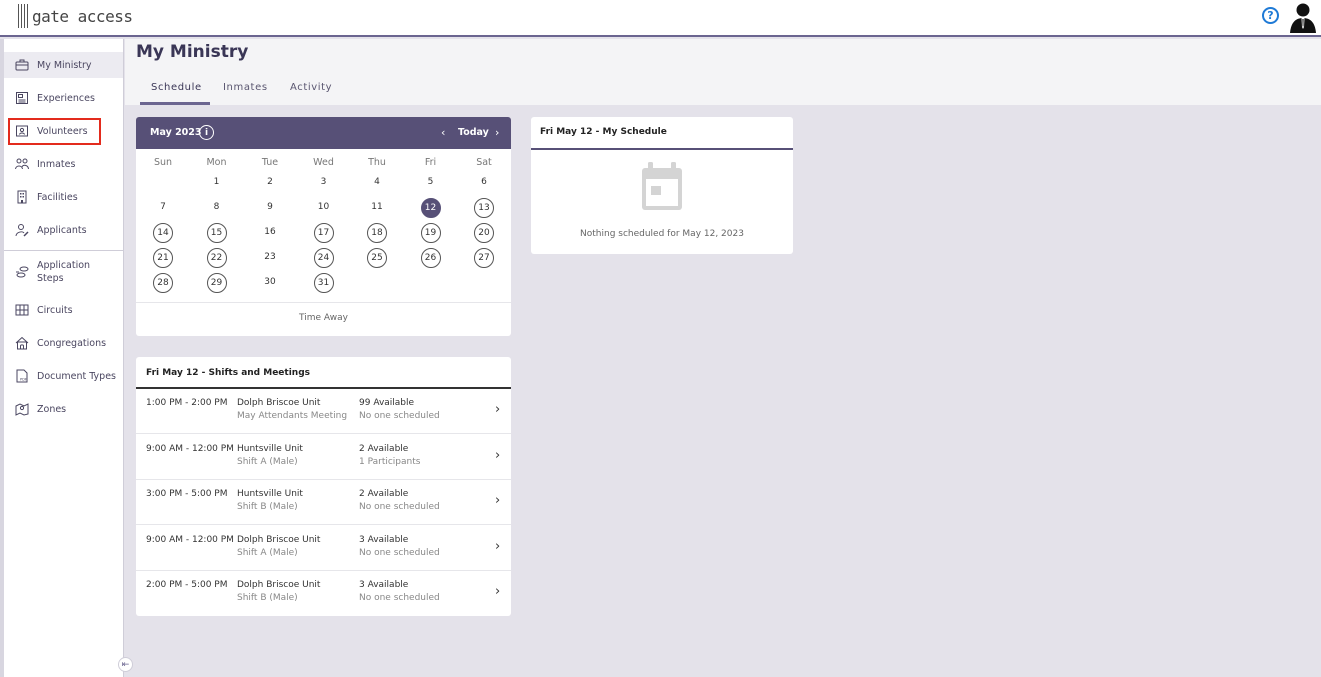 This screenshot has height=677, width=1321. Describe the element at coordinates (431, 183) in the screenshot. I see `calendar-day: 5` at that location.